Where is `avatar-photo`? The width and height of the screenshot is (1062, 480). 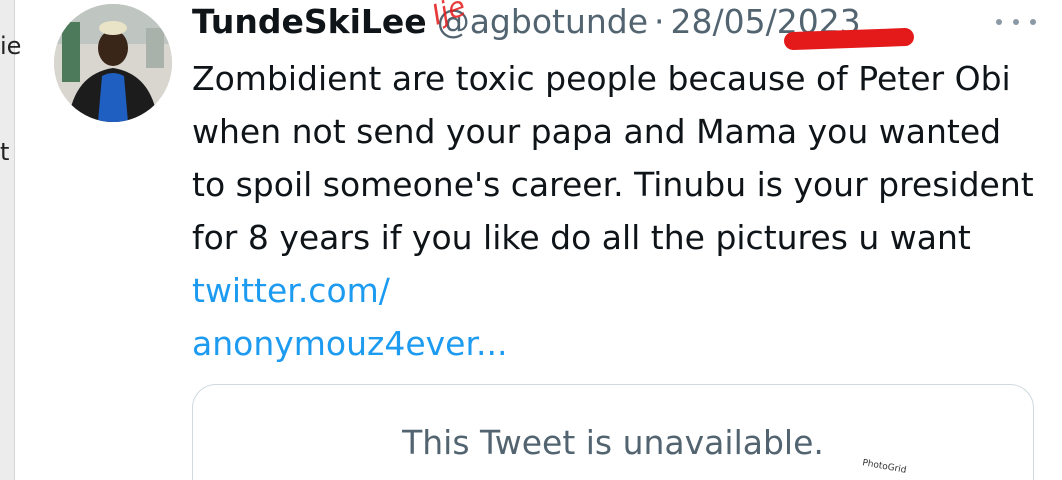
avatar-photo is located at coordinates (113, 63).